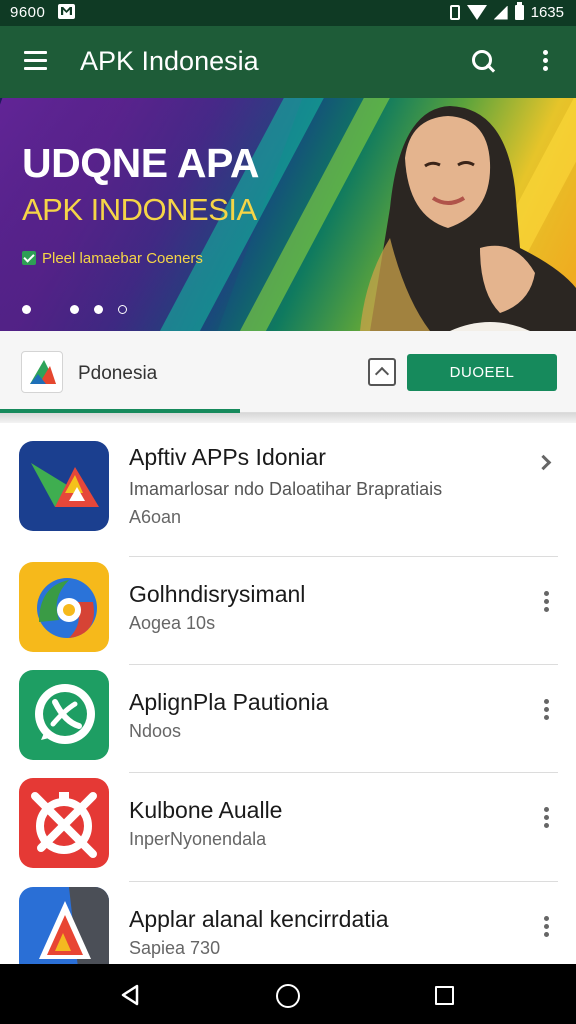  I want to click on signal-icon, so click(500, 12).